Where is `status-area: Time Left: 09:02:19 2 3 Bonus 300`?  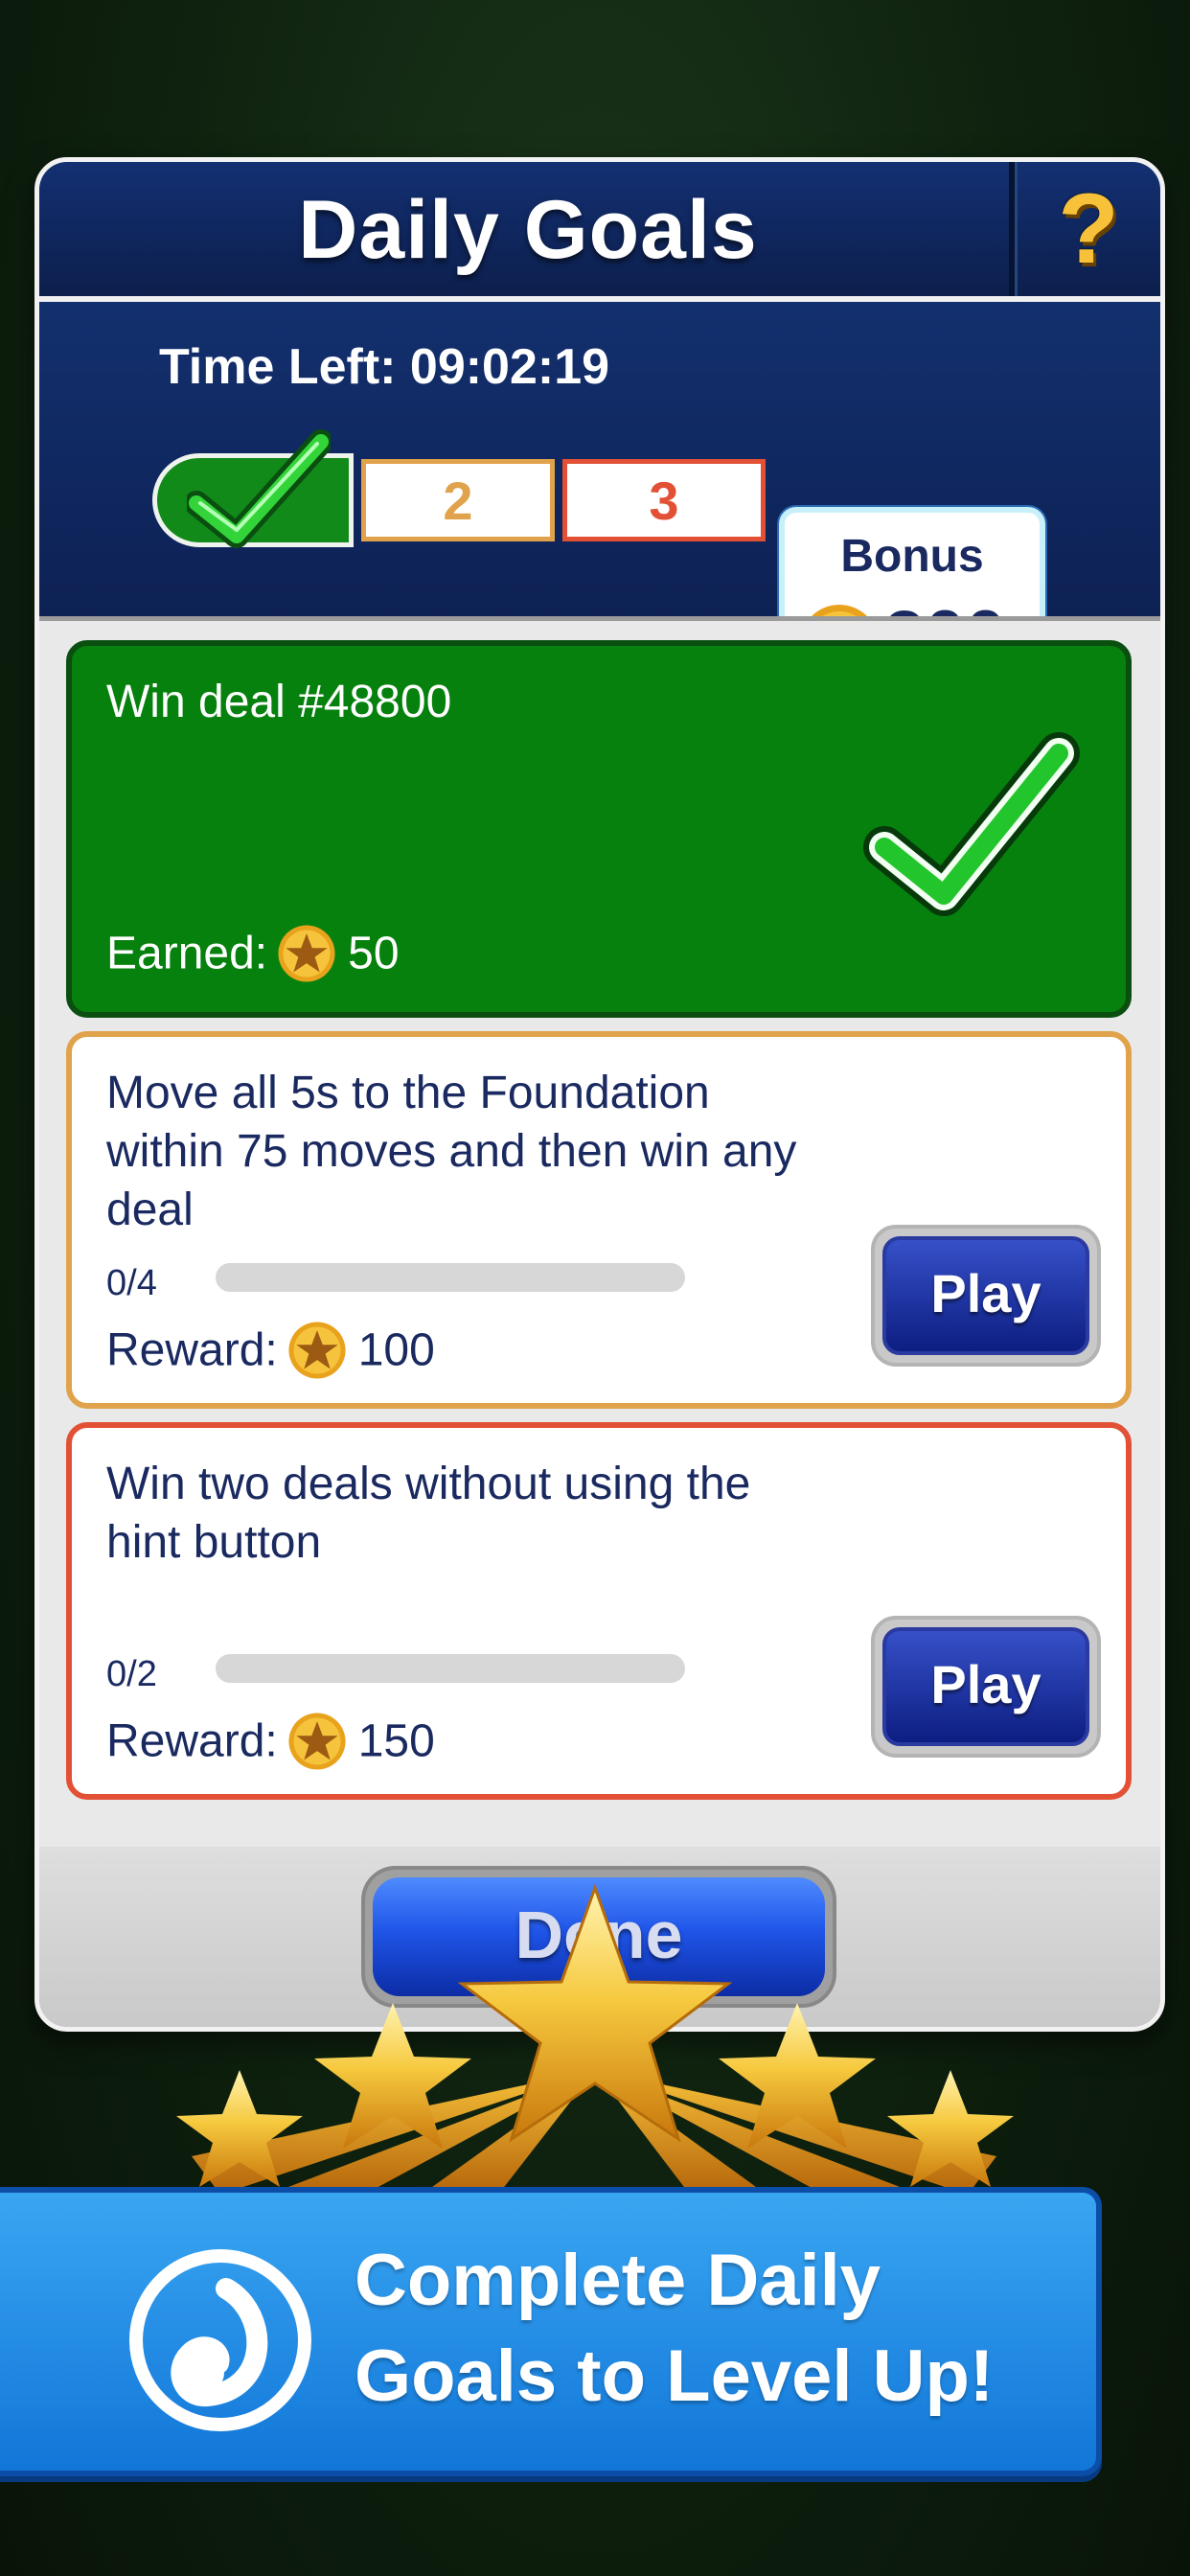 status-area: Time Left: 09:02:19 2 3 Bonus 300 is located at coordinates (600, 502).